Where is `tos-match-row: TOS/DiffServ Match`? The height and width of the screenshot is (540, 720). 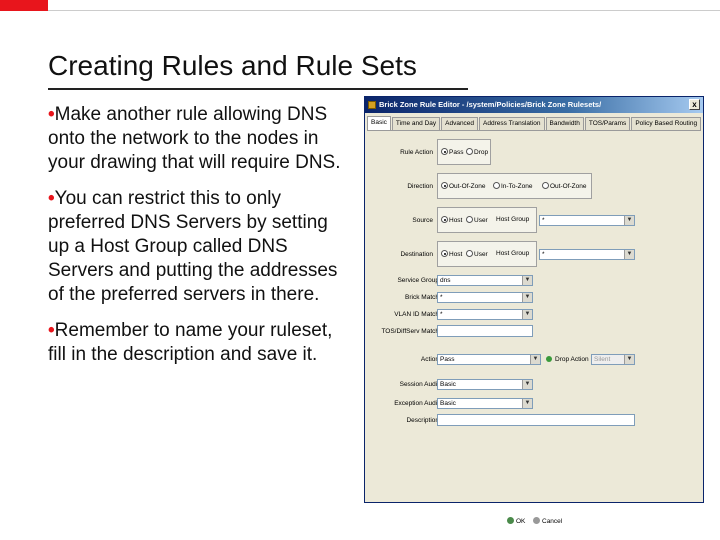
tos-match-row: TOS/DiffServ Match is located at coordinates (534, 332).